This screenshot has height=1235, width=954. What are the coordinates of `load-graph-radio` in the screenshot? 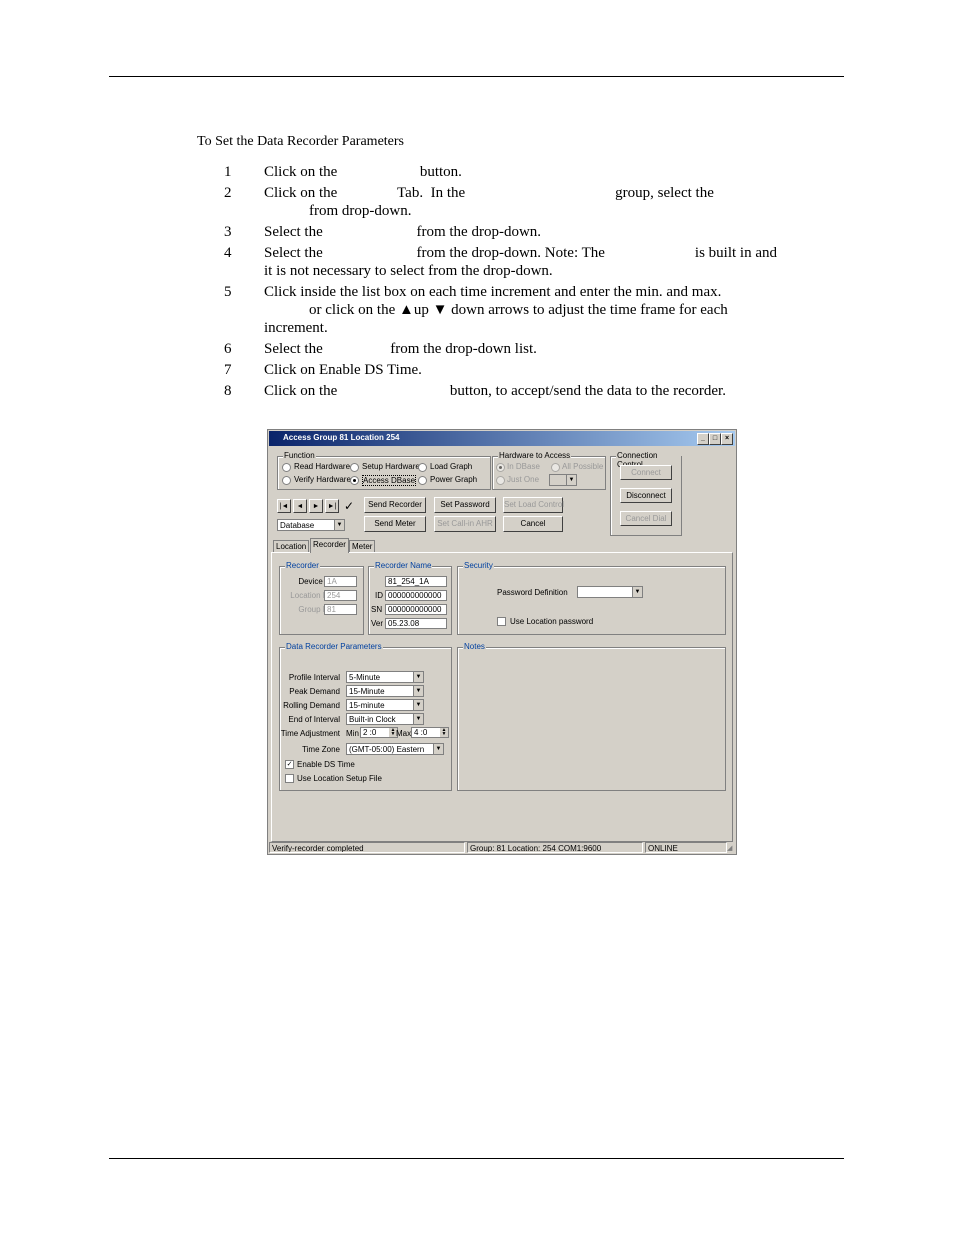 It's located at (422, 467).